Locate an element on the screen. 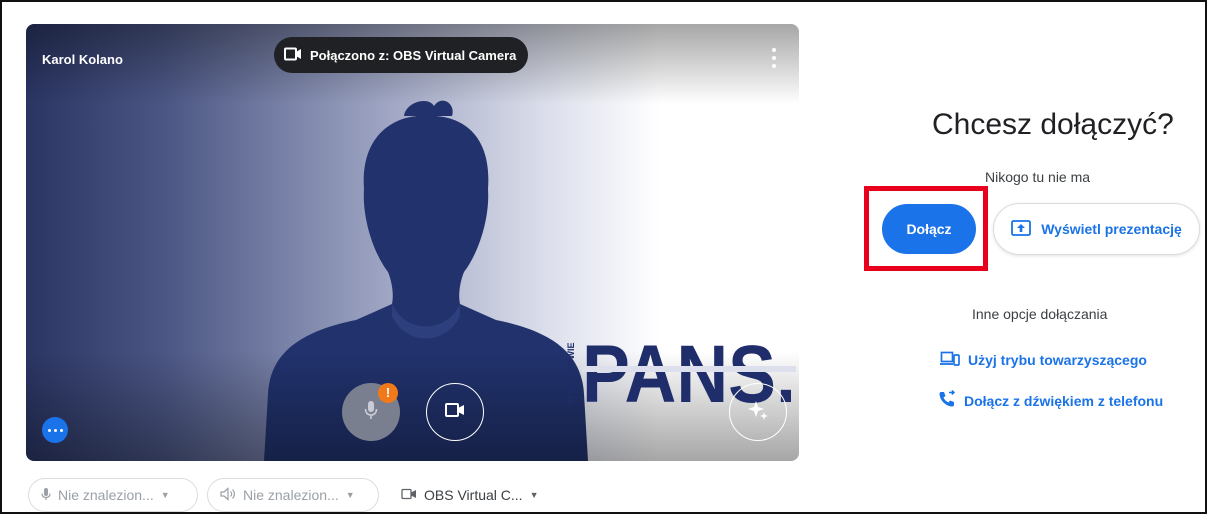 The height and width of the screenshot is (514, 1207). sparkle-icon is located at coordinates (758, 412).